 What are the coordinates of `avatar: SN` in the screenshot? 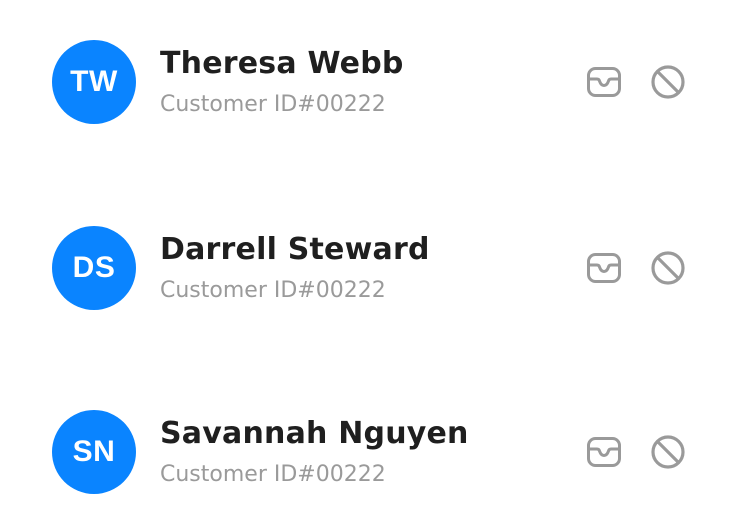 It's located at (94, 452).